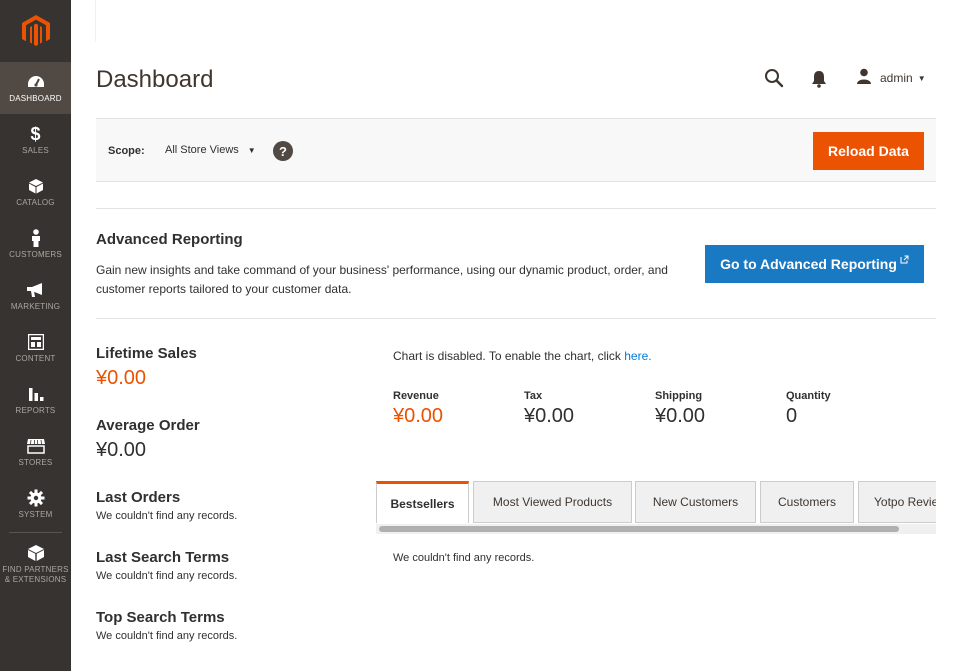 This screenshot has height=671, width=960. I want to click on scrollbar-thumb, so click(639, 529).